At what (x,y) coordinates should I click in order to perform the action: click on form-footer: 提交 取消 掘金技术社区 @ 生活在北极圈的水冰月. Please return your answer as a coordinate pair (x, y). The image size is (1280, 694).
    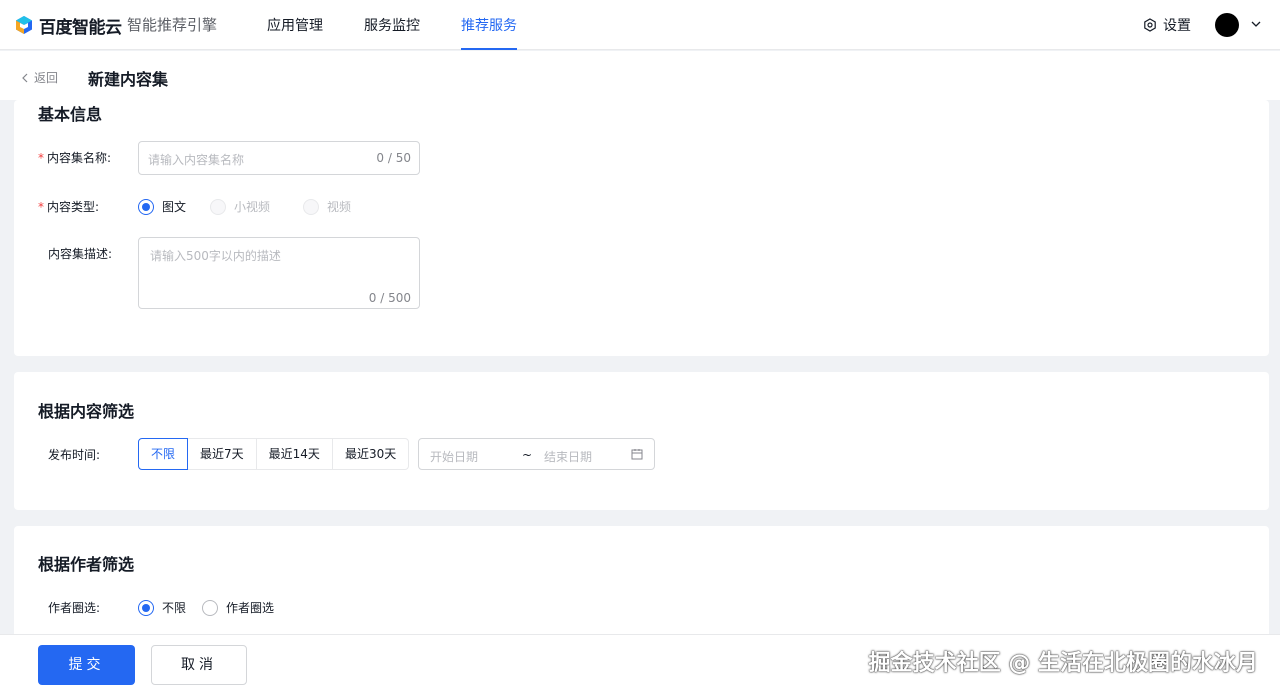
    Looking at the image, I should click on (640, 664).